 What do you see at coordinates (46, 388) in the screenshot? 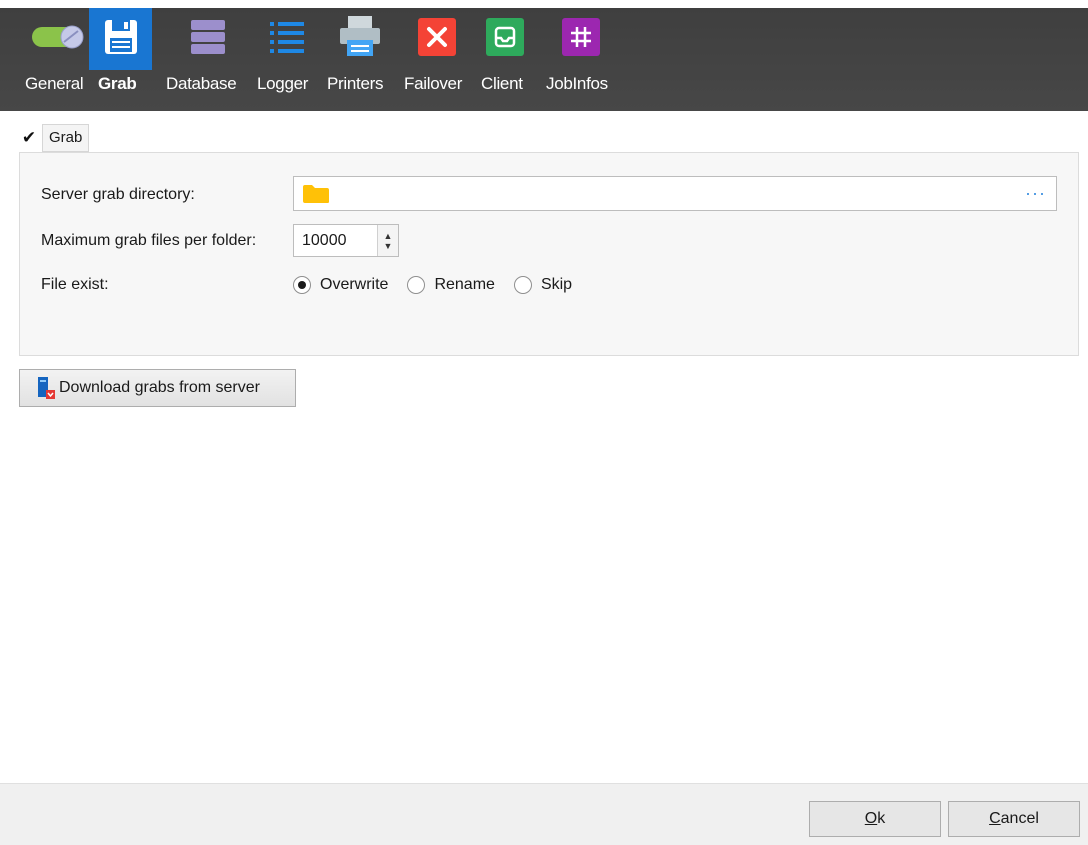
I see `download-server-icon` at bounding box center [46, 388].